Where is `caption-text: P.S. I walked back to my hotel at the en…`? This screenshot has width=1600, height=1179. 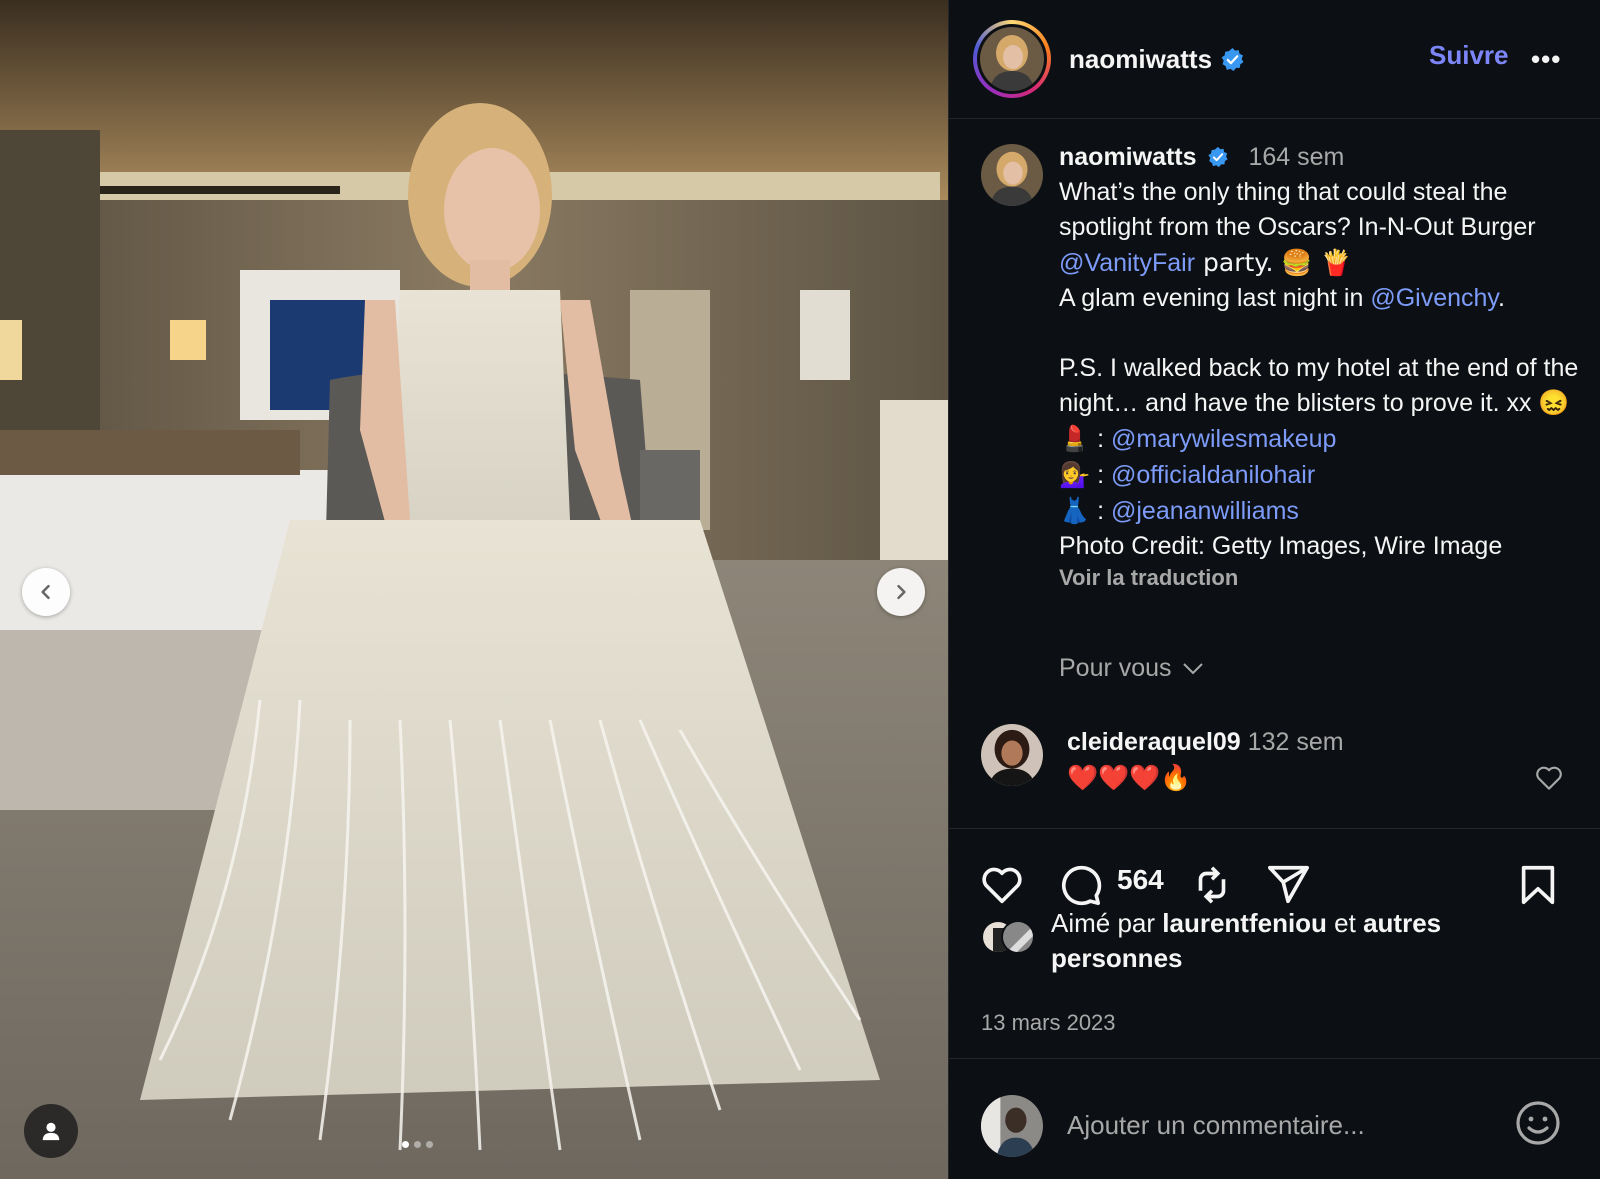 caption-text: P.S. I walked back to my hotel at the en… is located at coordinates (1319, 385).